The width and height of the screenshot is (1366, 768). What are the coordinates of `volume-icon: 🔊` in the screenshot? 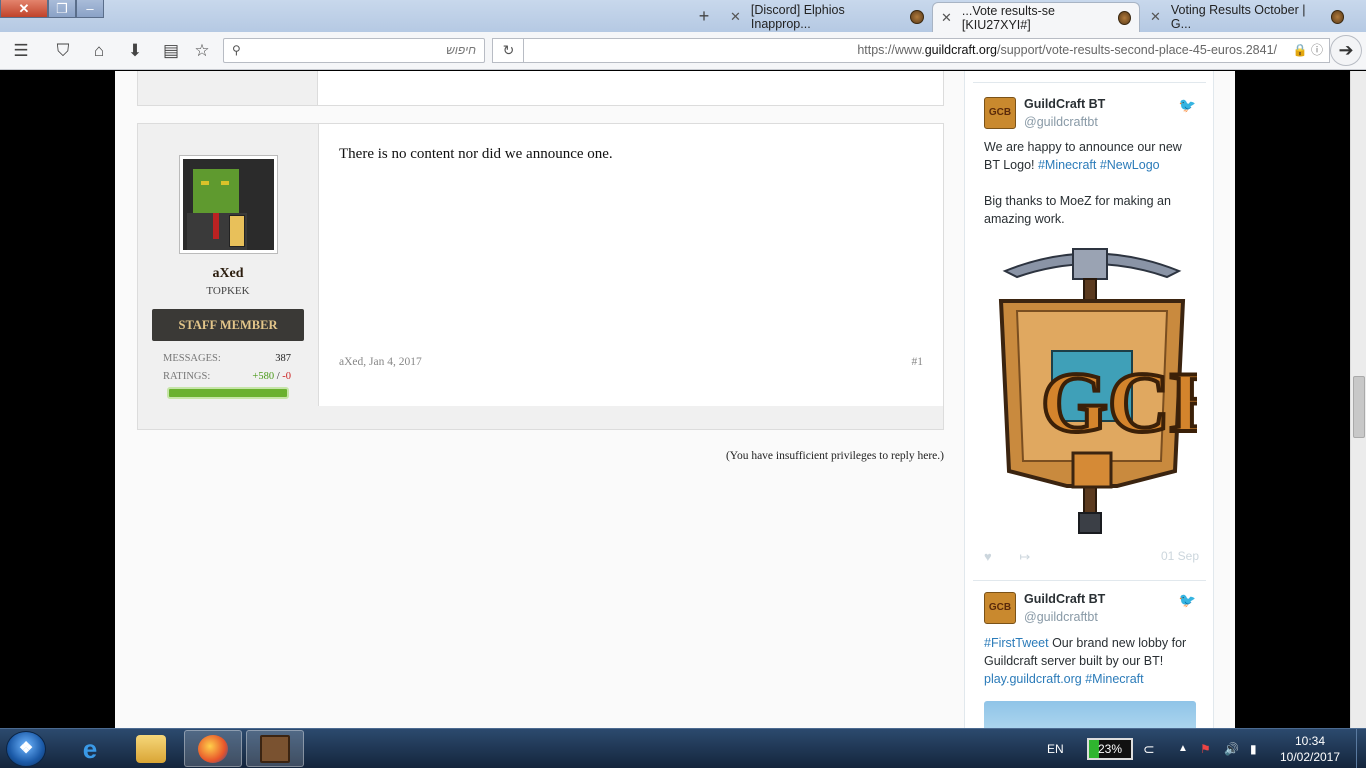 It's located at (1231, 748).